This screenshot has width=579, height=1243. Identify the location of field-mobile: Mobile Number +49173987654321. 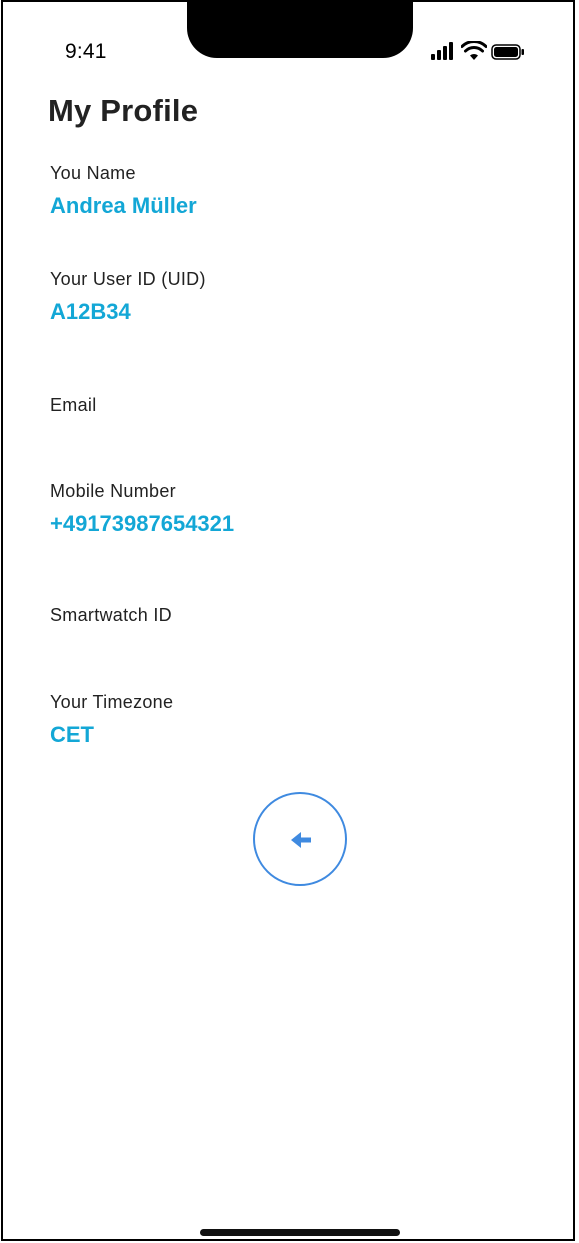
(142, 509).